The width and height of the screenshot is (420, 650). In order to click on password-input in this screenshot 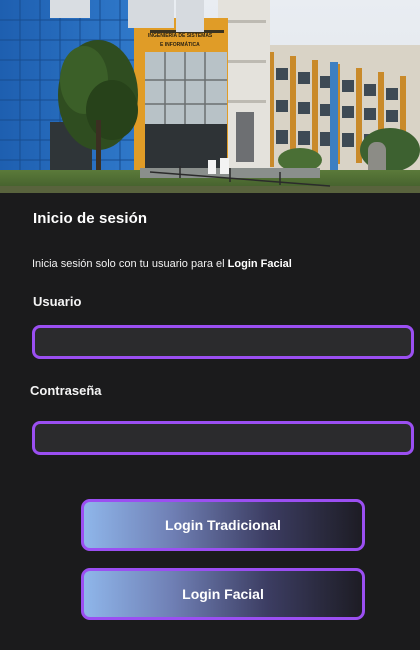, I will do `click(223, 438)`.